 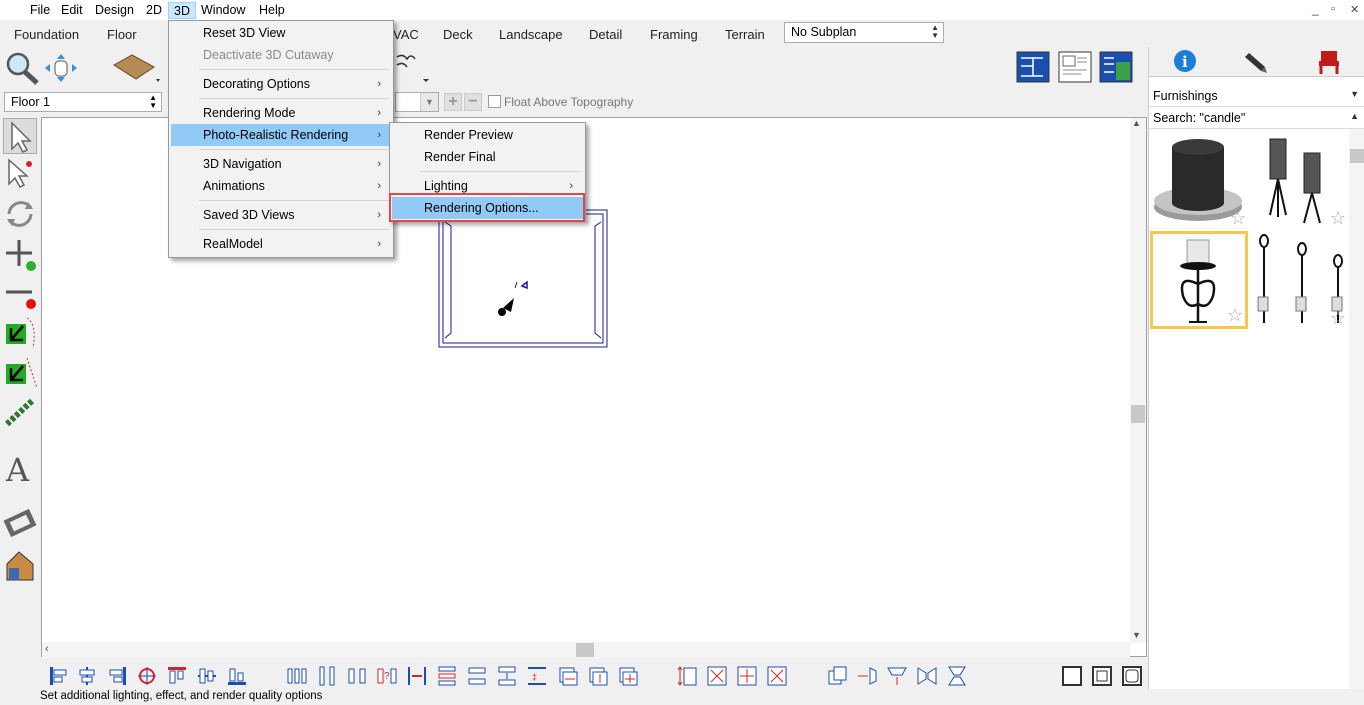 What do you see at coordinates (22, 68) in the screenshot?
I see `zoom-icon` at bounding box center [22, 68].